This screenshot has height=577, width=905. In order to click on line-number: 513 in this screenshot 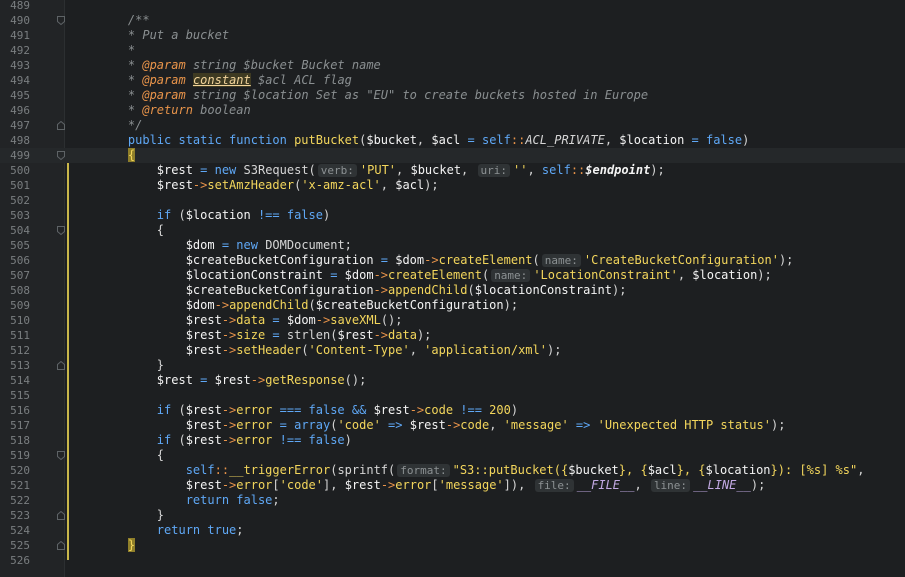, I will do `click(15, 365)`.